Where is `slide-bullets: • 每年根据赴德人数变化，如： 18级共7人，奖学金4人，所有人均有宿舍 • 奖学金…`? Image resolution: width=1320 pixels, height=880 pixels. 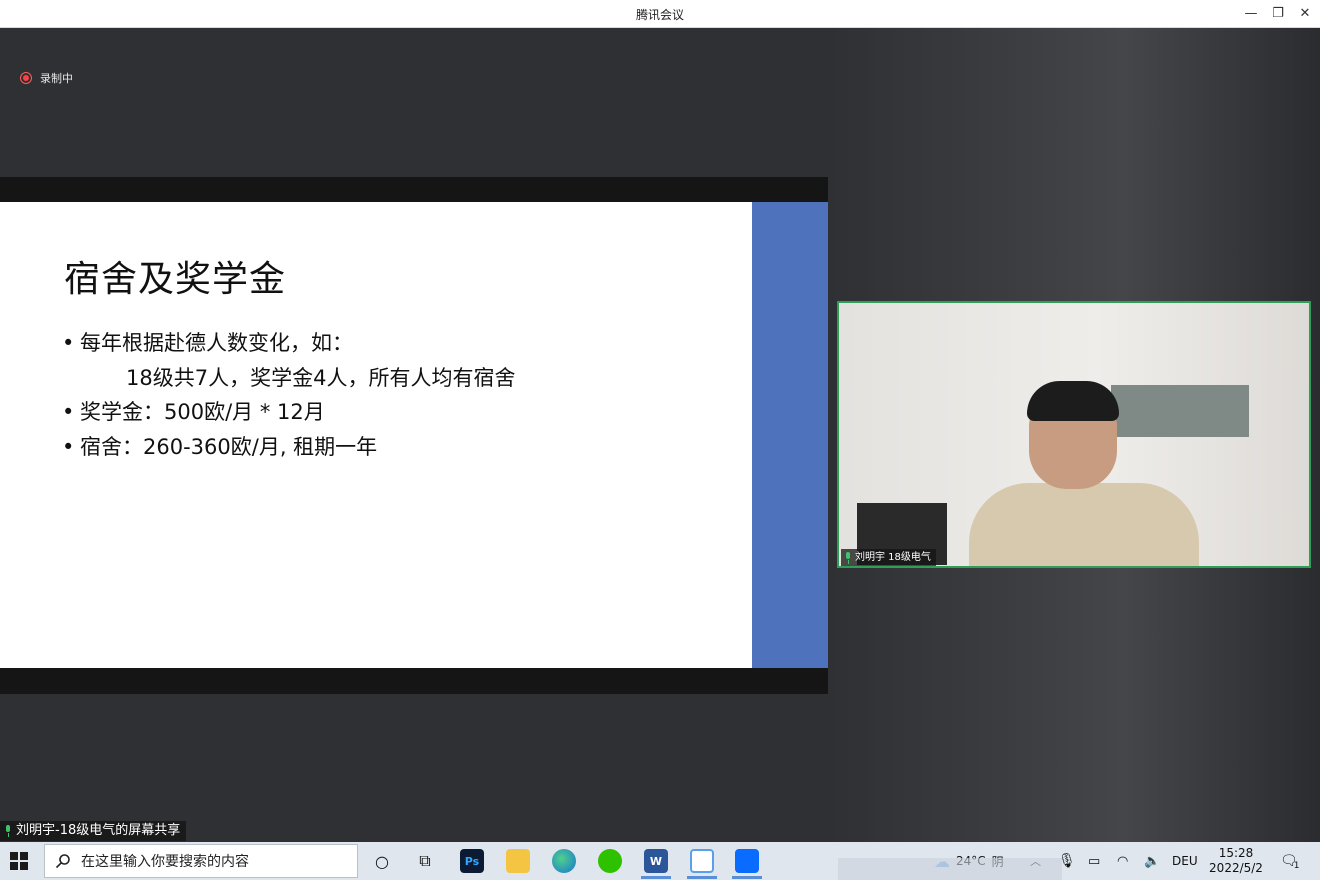
slide-bullets: • 每年根据赴德人数变化，如： 18级共7人，奖学金4人，所有人均有宿舍 • 奖学金… is located at coordinates (288, 395).